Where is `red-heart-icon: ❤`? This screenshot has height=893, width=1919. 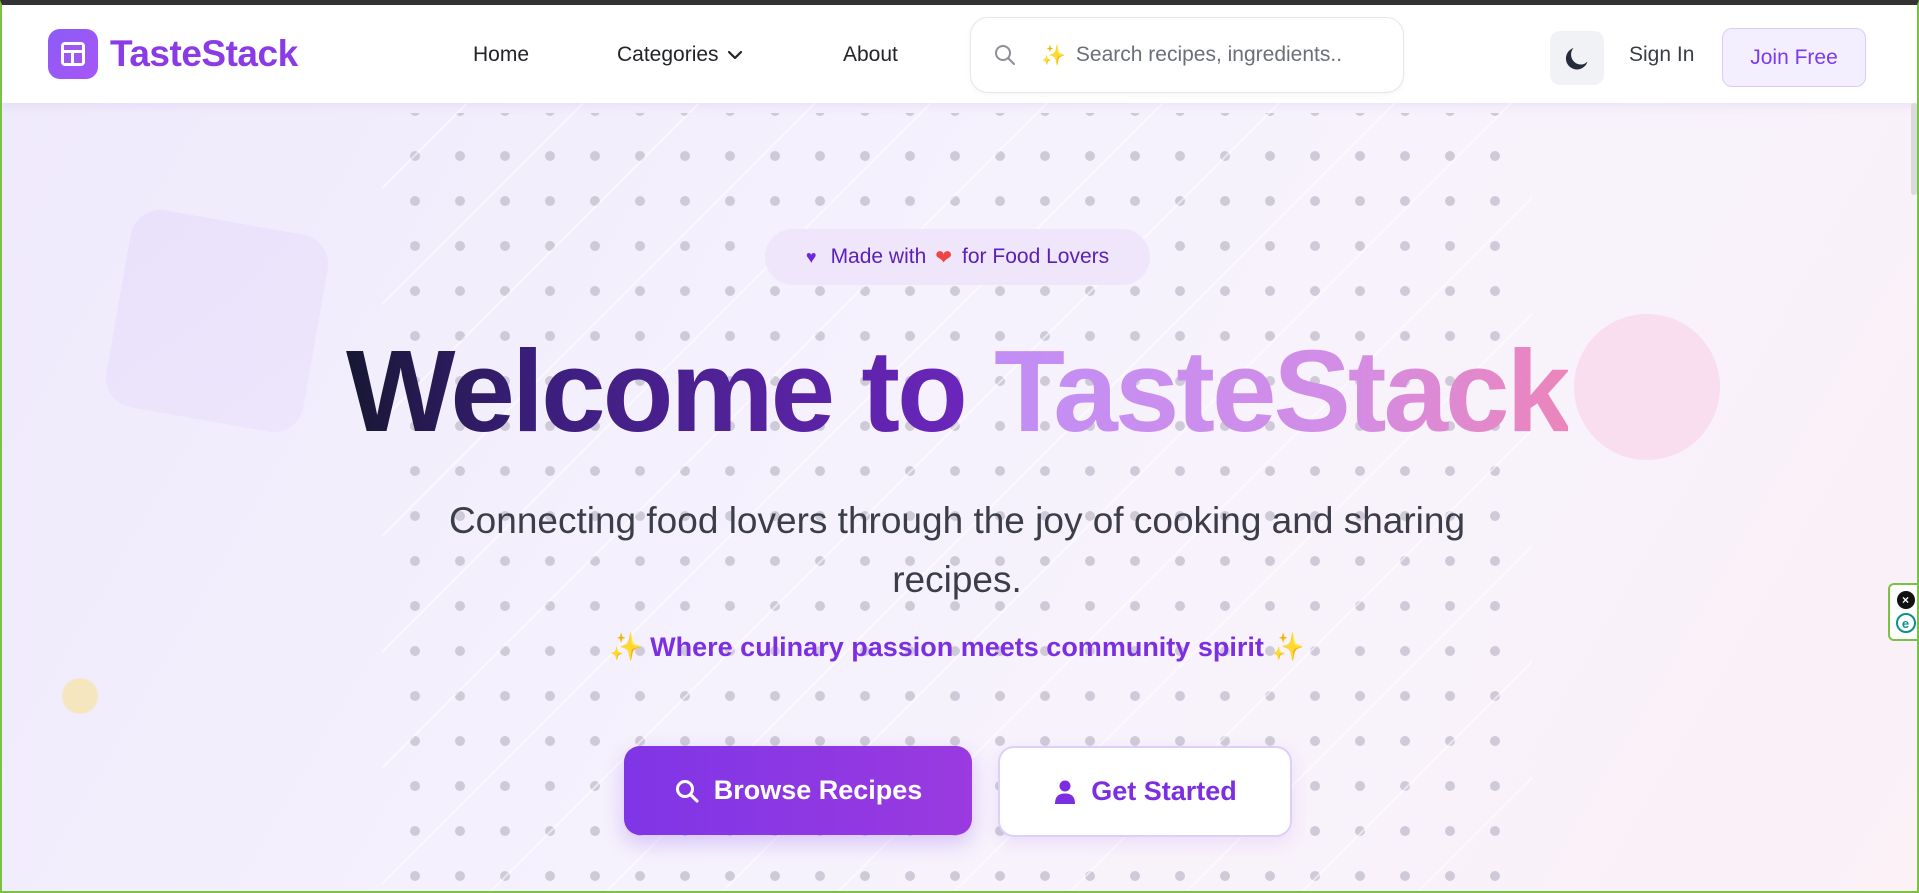
red-heart-icon: ❤ is located at coordinates (944, 257).